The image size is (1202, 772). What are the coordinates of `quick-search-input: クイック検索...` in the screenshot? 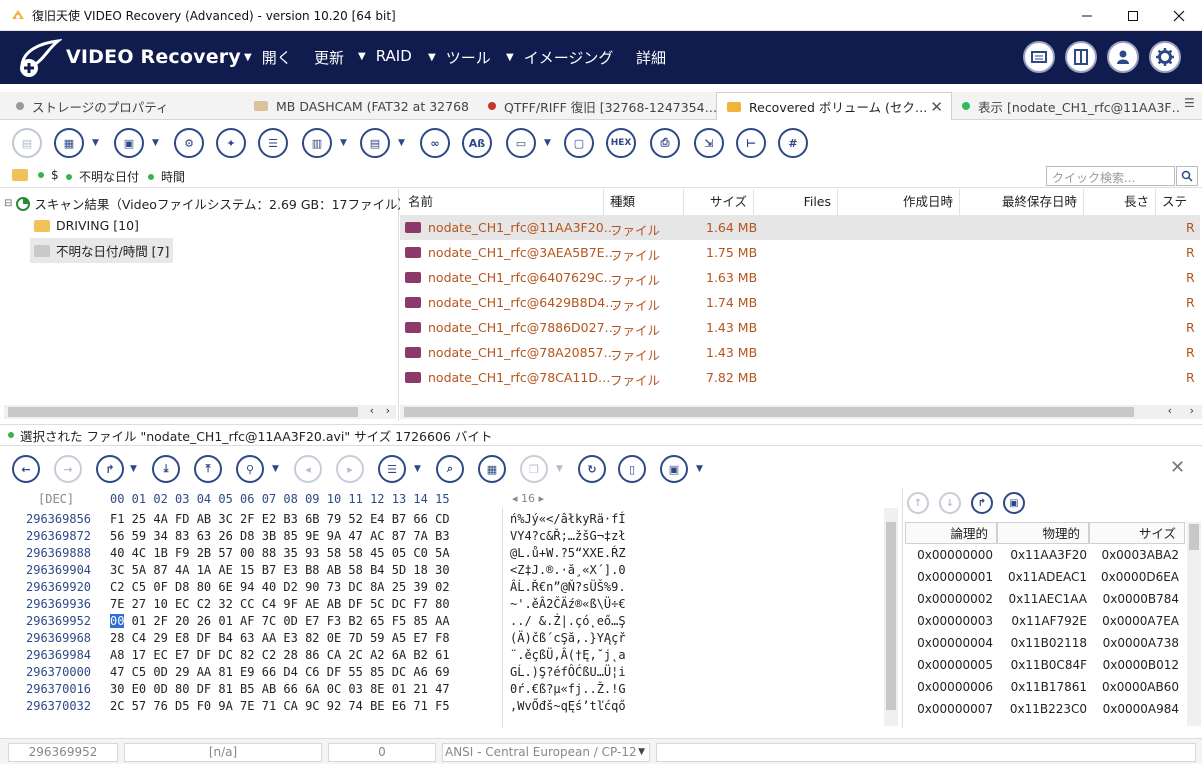 It's located at (1110, 176).